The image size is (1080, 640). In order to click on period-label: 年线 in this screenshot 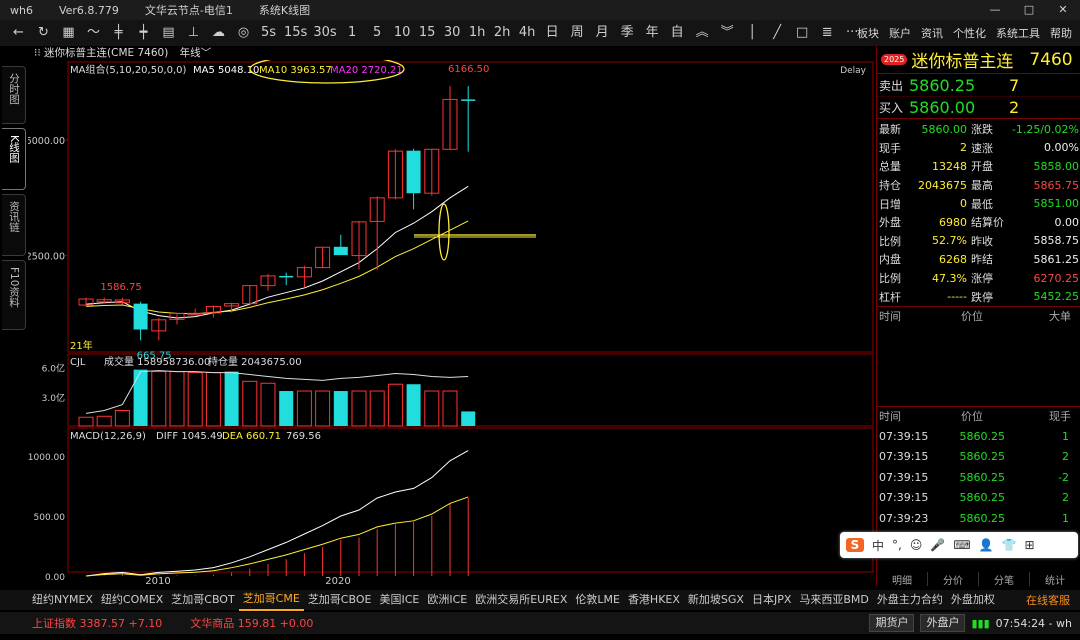, I will do `click(190, 53)`.